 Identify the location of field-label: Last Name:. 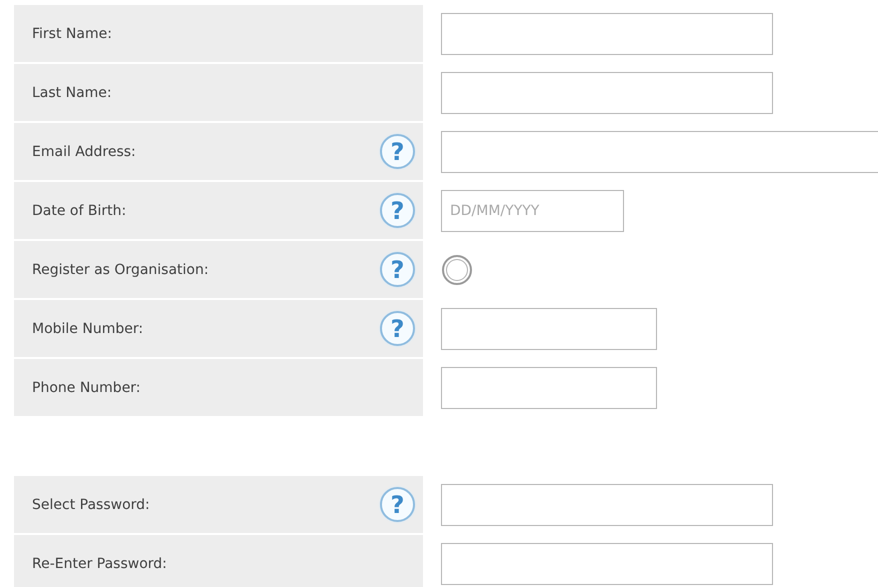
(72, 92).